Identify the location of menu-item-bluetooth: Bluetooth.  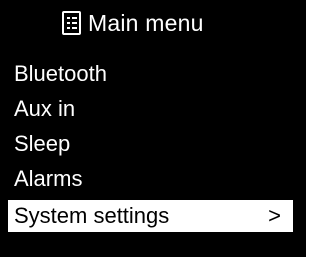
(153, 73).